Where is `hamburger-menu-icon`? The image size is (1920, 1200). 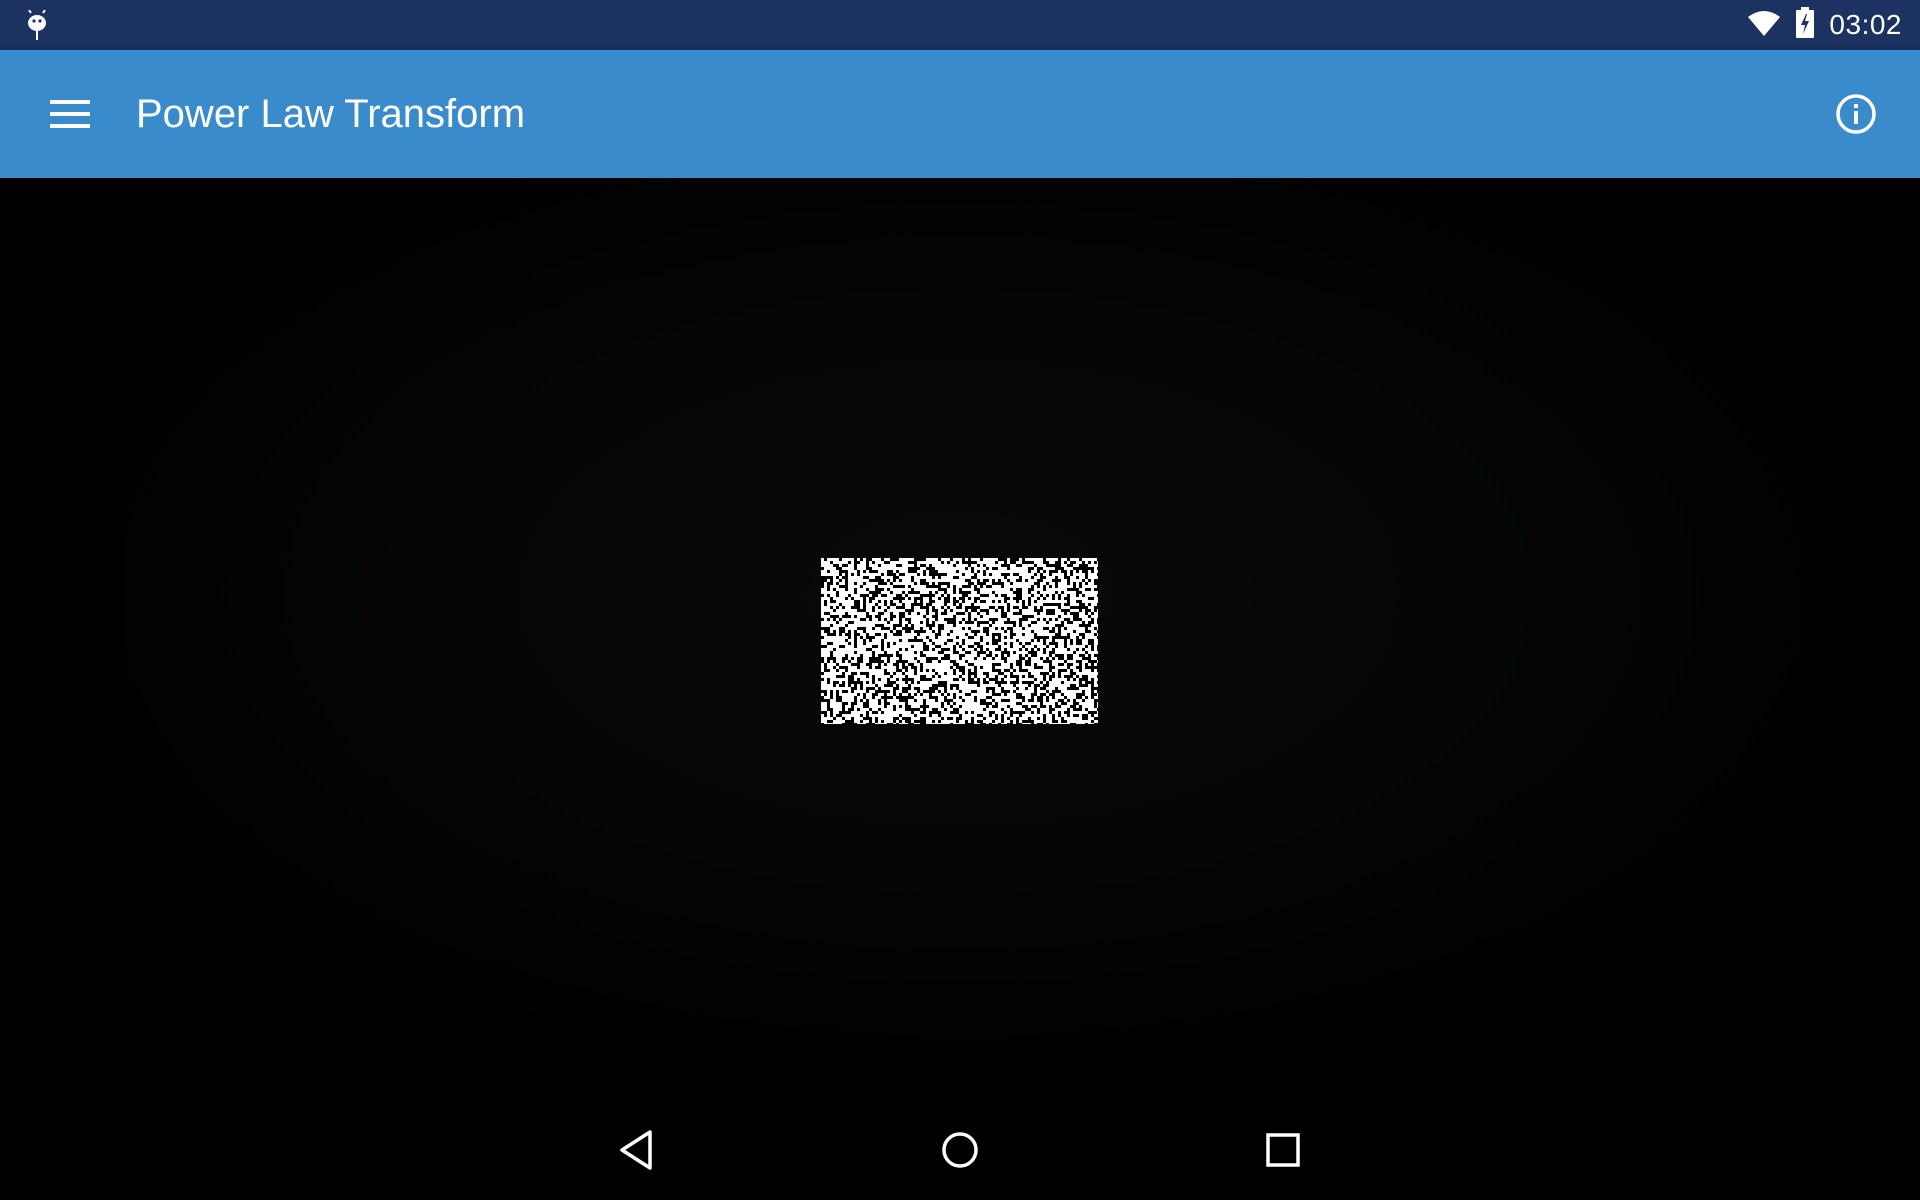
hamburger-menu-icon is located at coordinates (70, 114).